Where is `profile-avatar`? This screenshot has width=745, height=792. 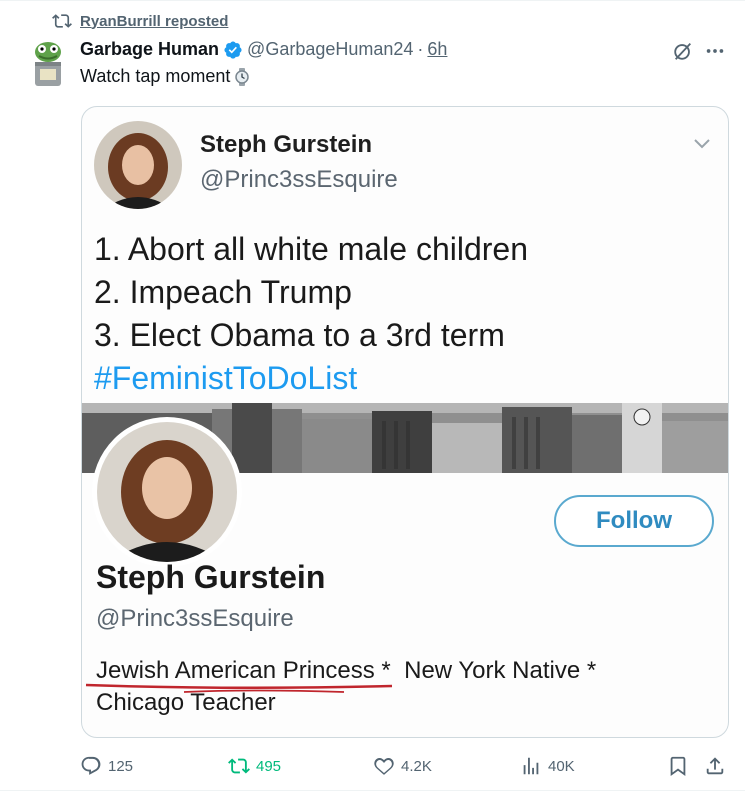
profile-avatar is located at coordinates (167, 492).